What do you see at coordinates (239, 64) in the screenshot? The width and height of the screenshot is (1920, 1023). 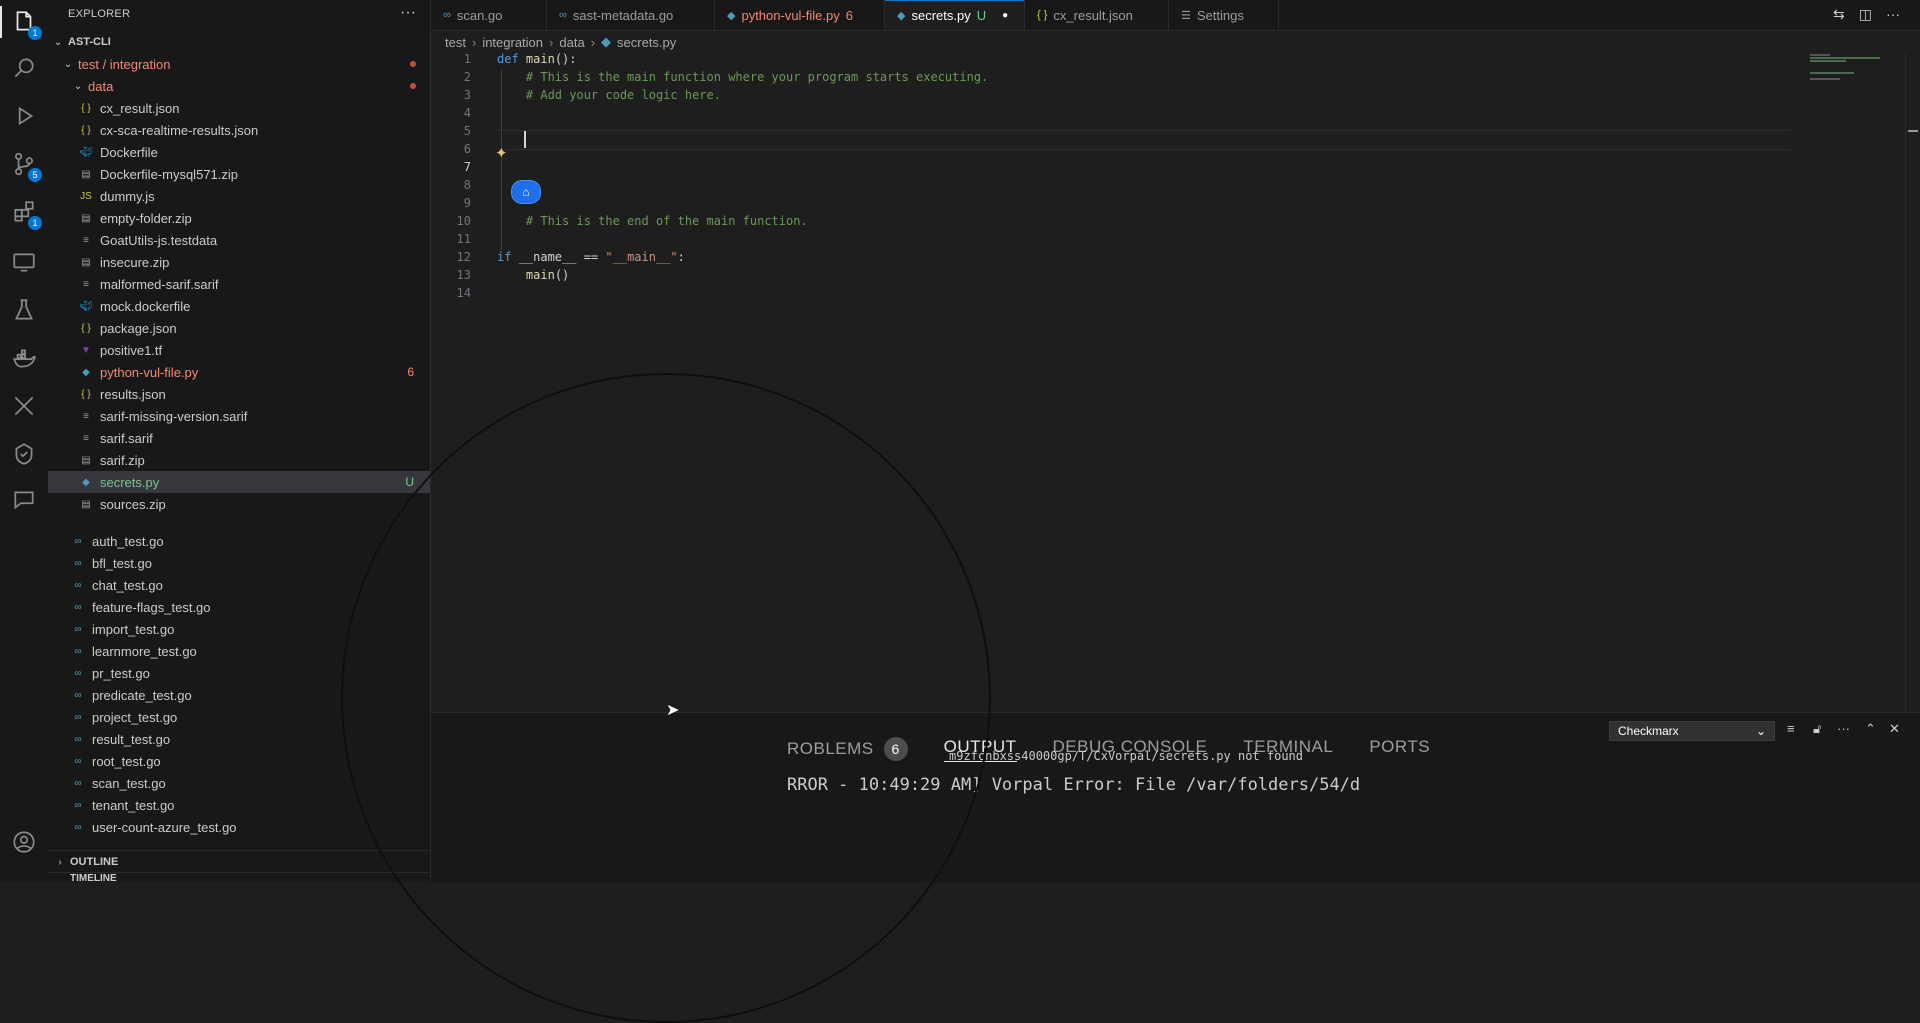 I see `folder-test-integration: ⌄ test / integration` at bounding box center [239, 64].